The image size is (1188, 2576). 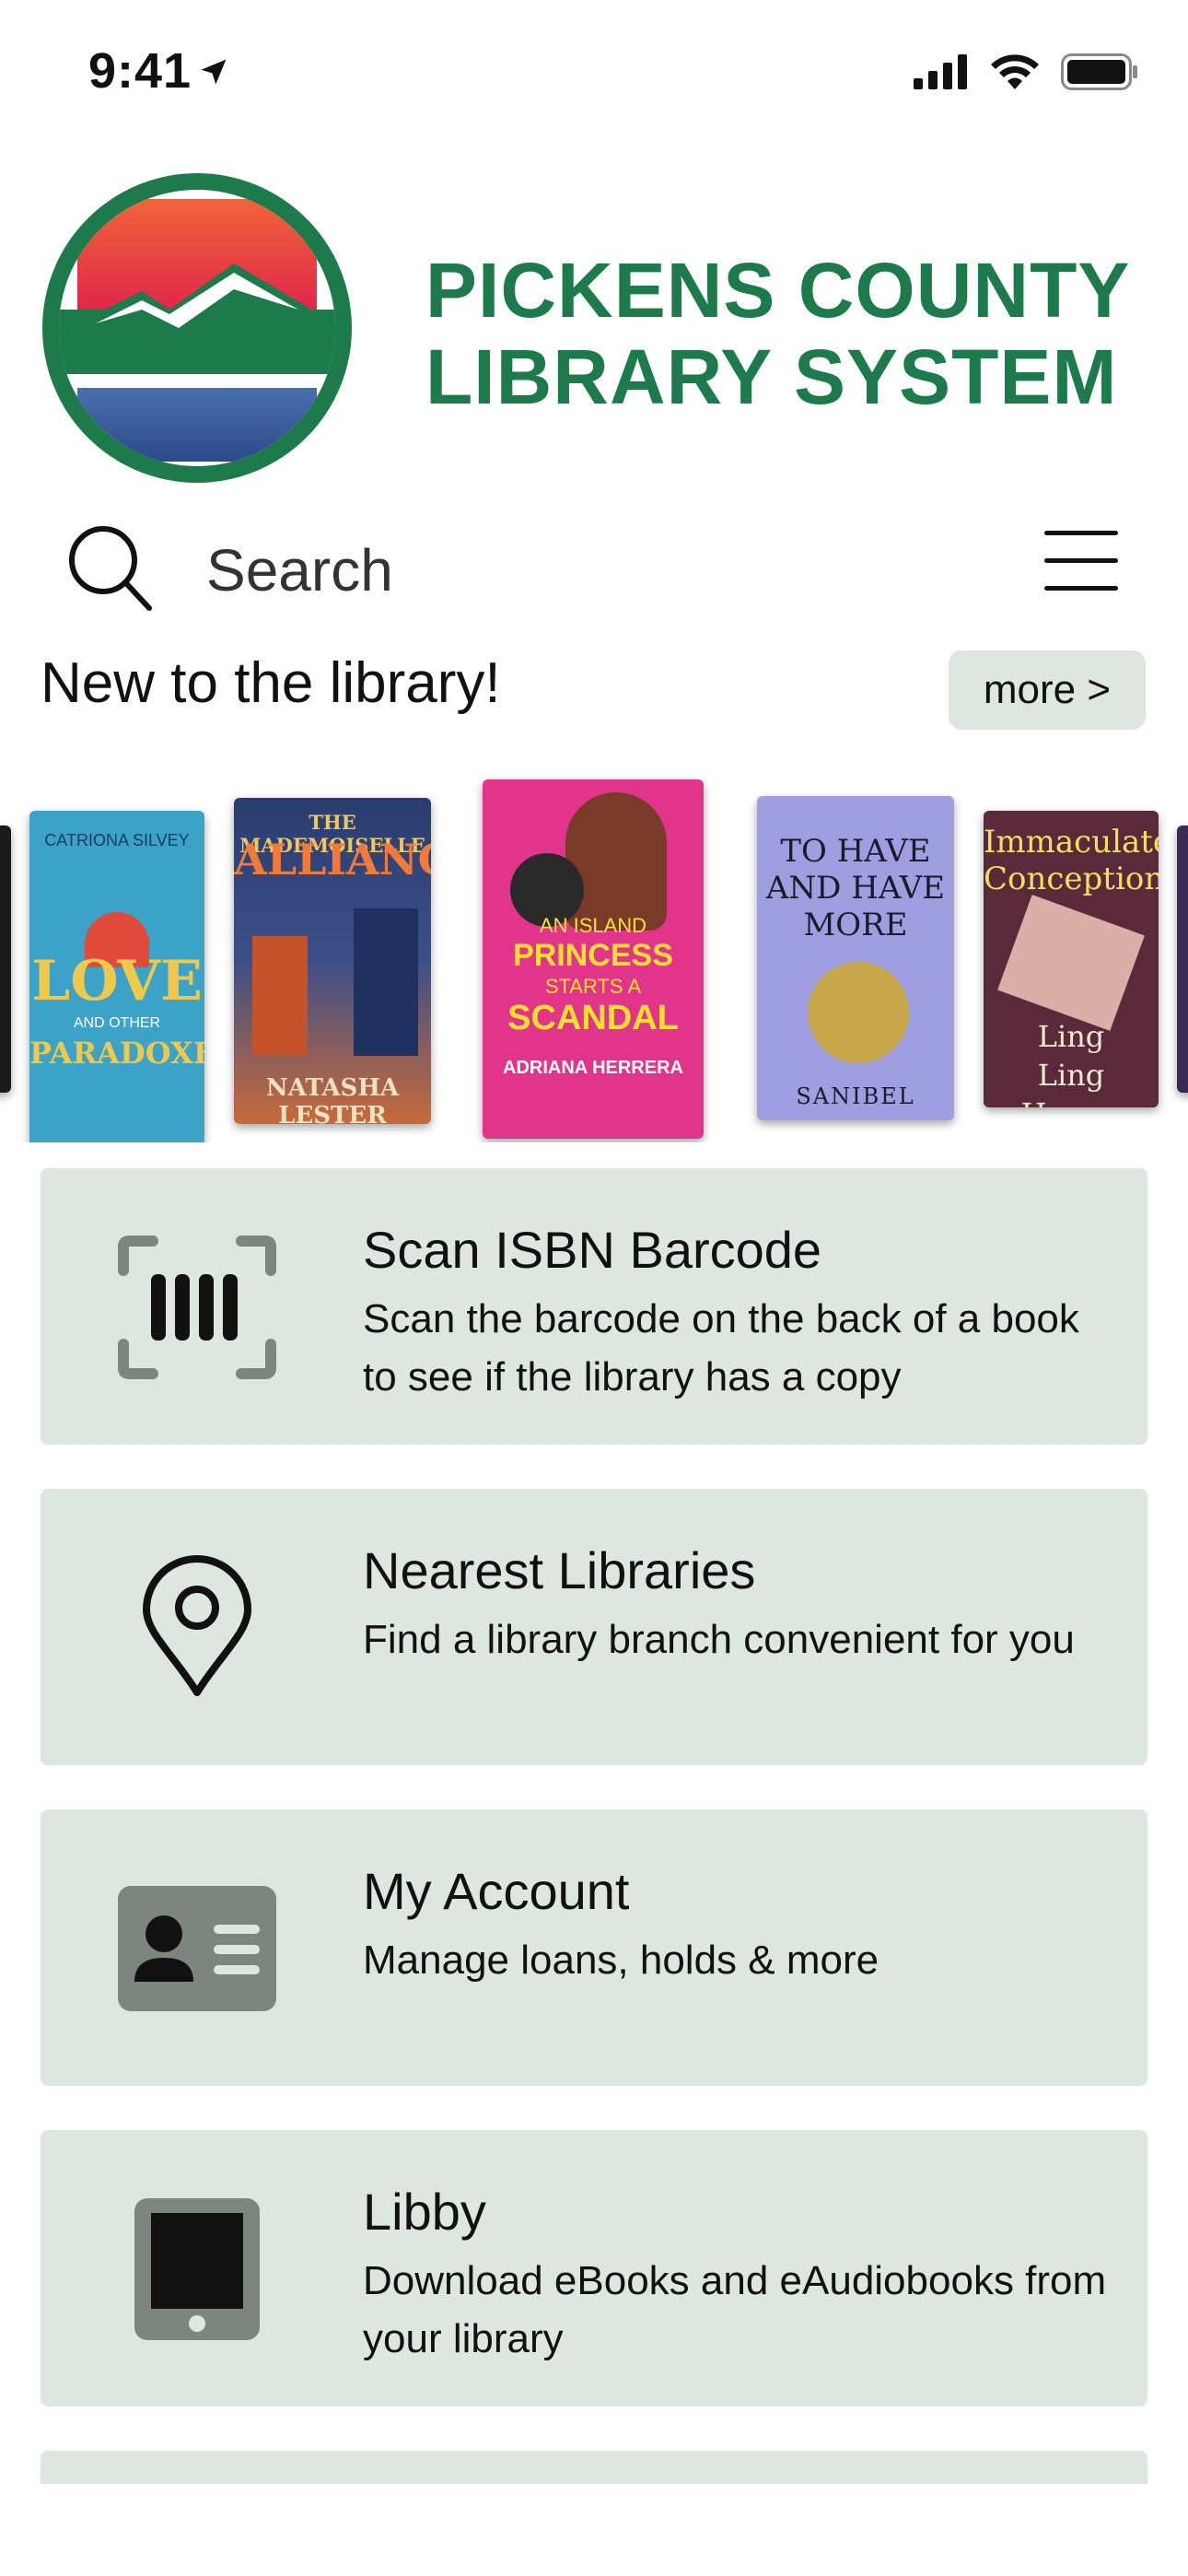 I want to click on search-icon, so click(x=111, y=567).